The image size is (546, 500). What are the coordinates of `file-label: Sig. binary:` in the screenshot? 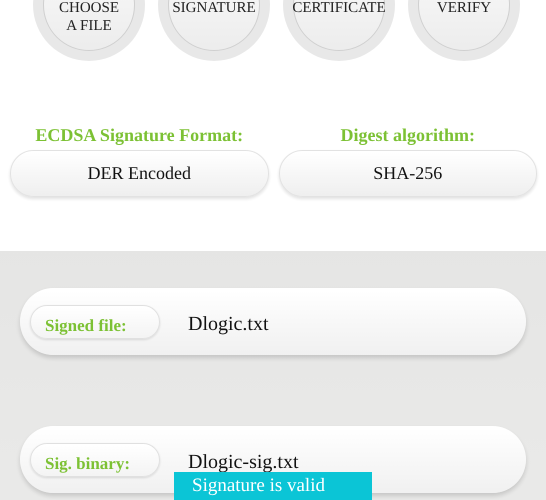 It's located at (95, 459).